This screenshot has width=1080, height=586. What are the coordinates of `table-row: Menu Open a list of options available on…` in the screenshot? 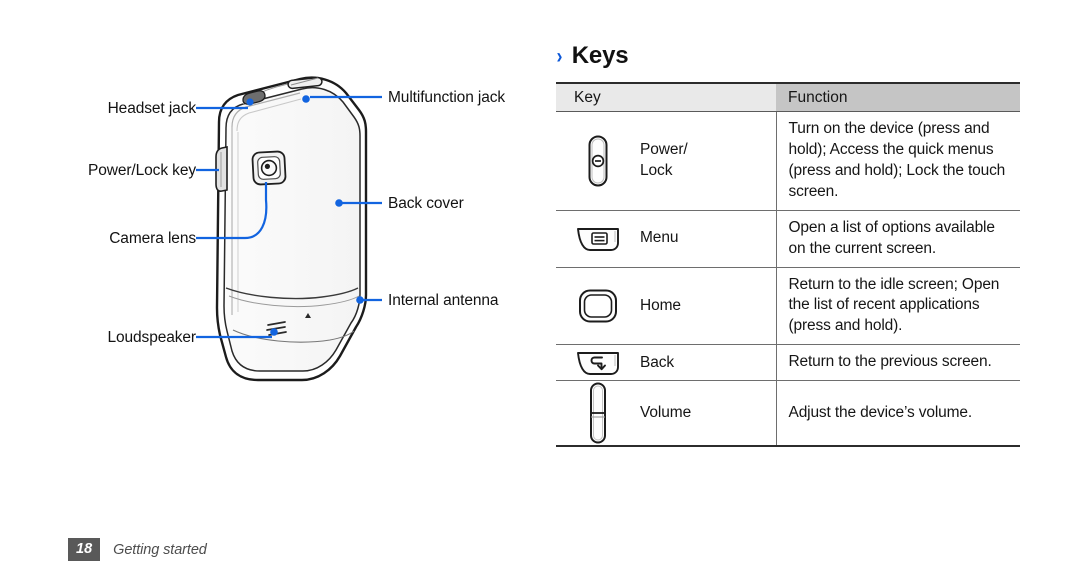 It's located at (788, 239).